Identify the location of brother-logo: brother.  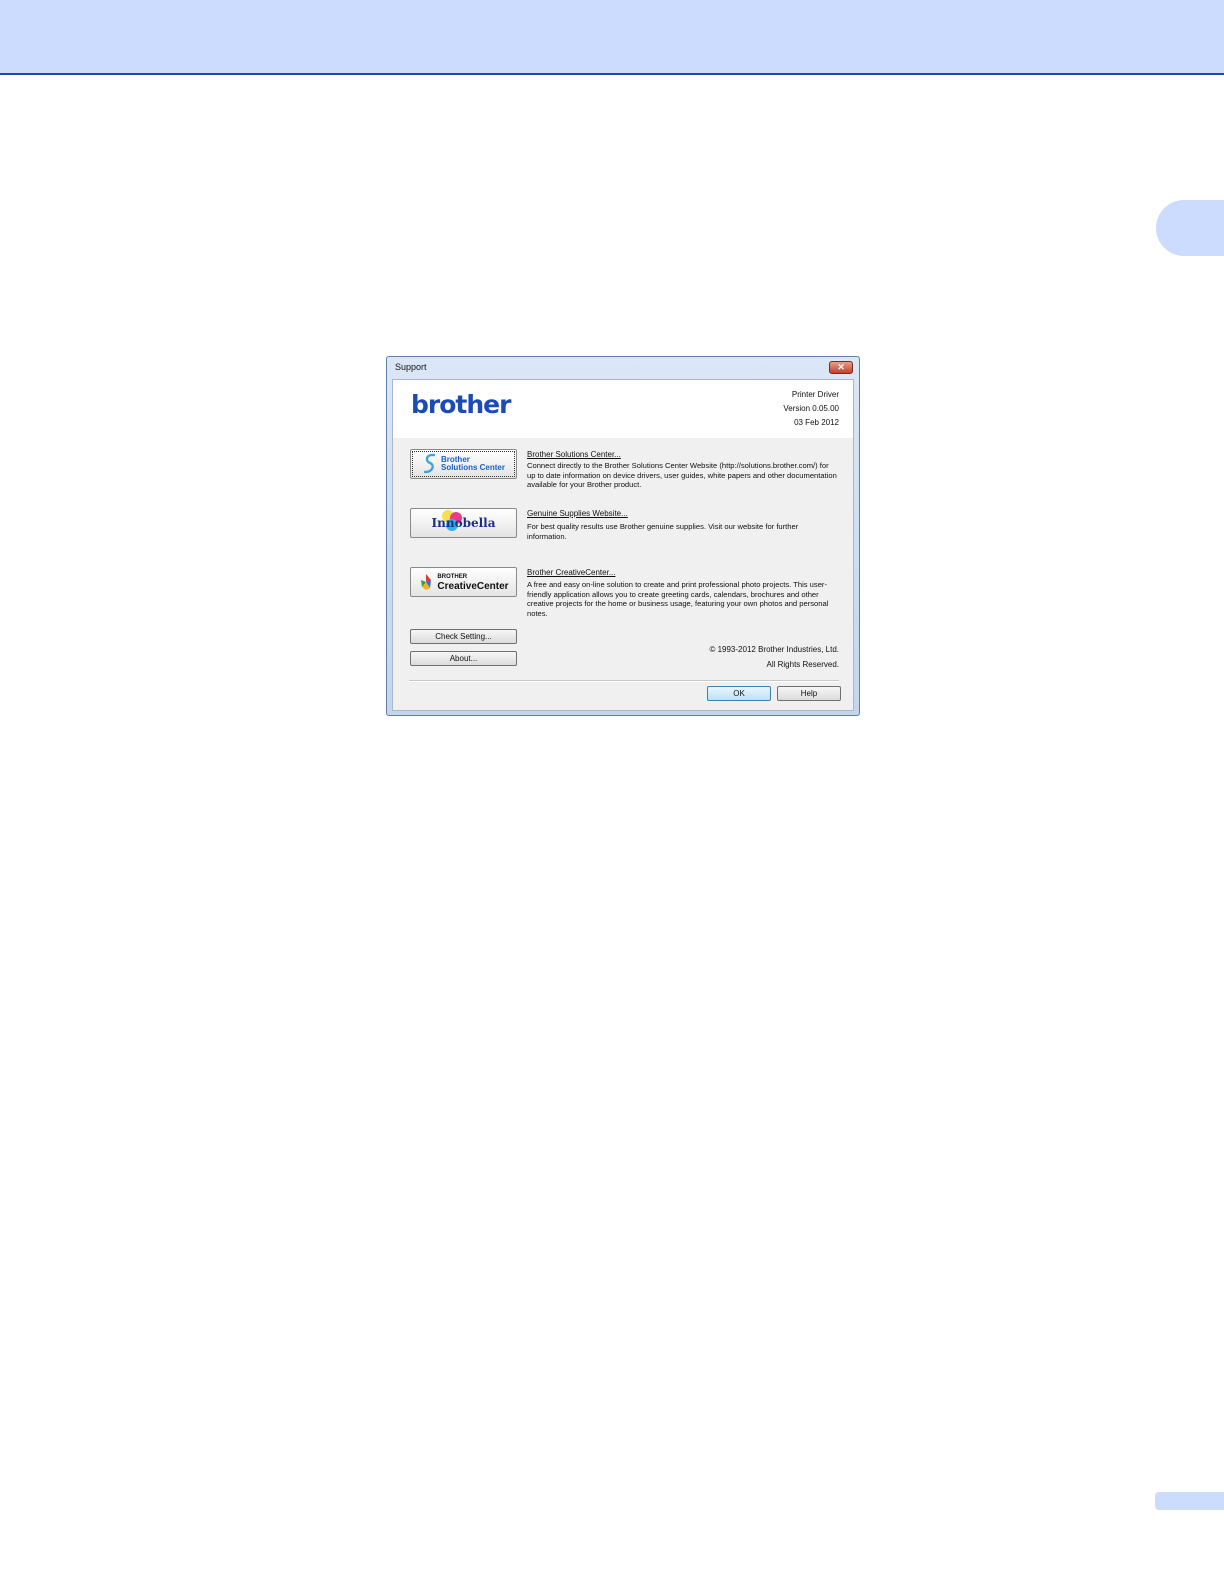
(461, 404).